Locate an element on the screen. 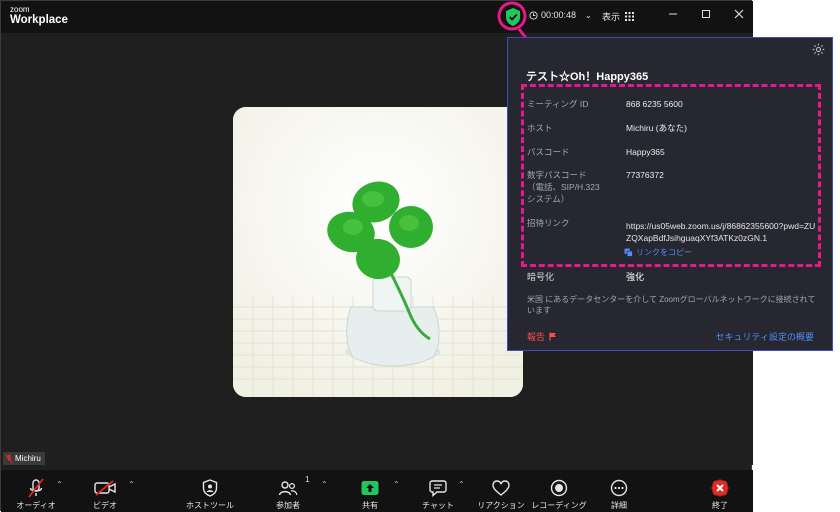 The image size is (840, 512). video-button: ビデオ is located at coordinates (105, 491).